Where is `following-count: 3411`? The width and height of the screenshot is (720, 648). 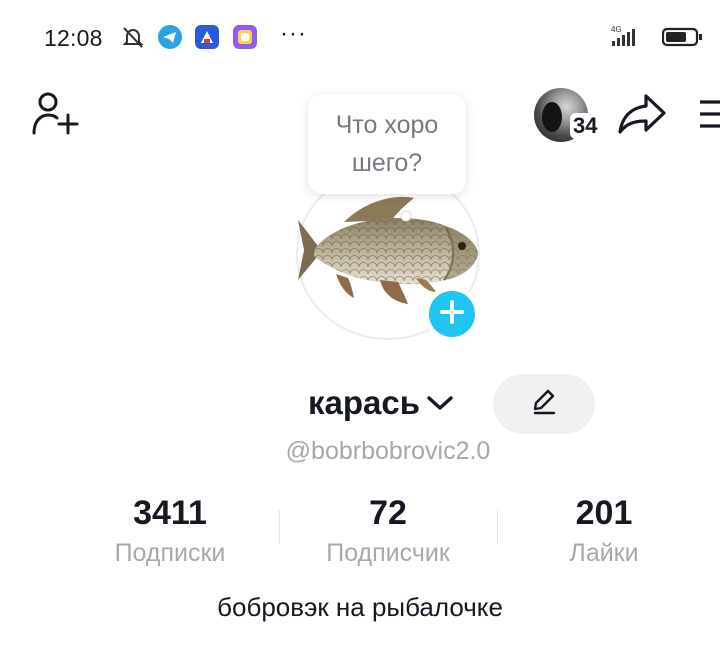 following-count: 3411 is located at coordinates (170, 513).